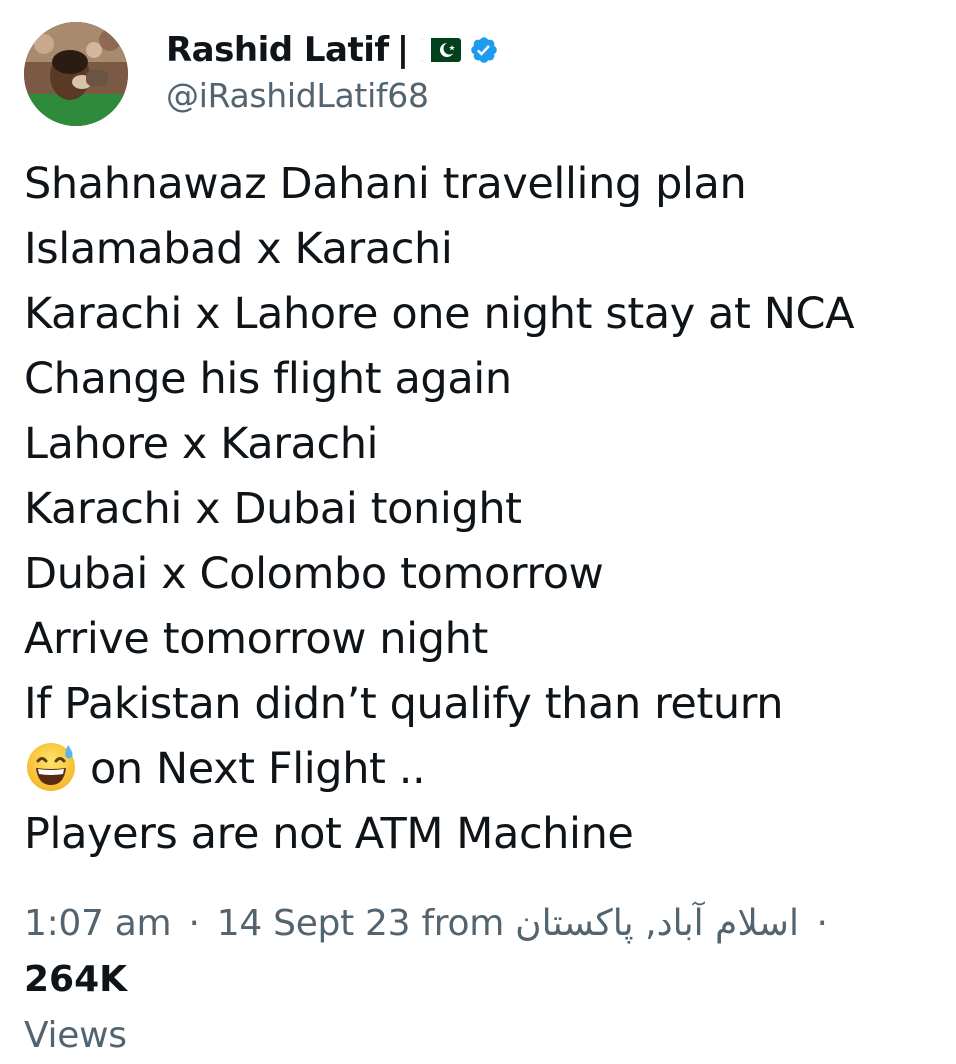  I want to click on tweet-line: Islamabad x Karachi, so click(238, 249).